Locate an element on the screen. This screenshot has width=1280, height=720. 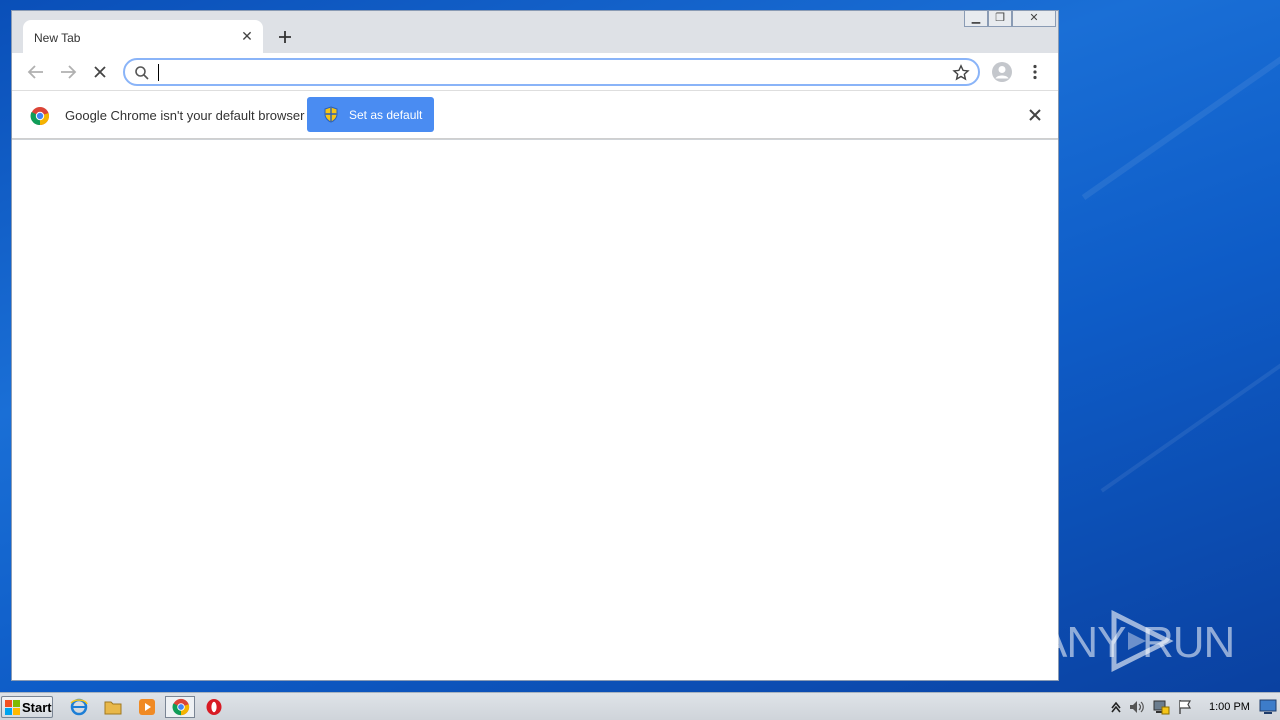
show-hidden-icons-button is located at coordinates (1116, 707).